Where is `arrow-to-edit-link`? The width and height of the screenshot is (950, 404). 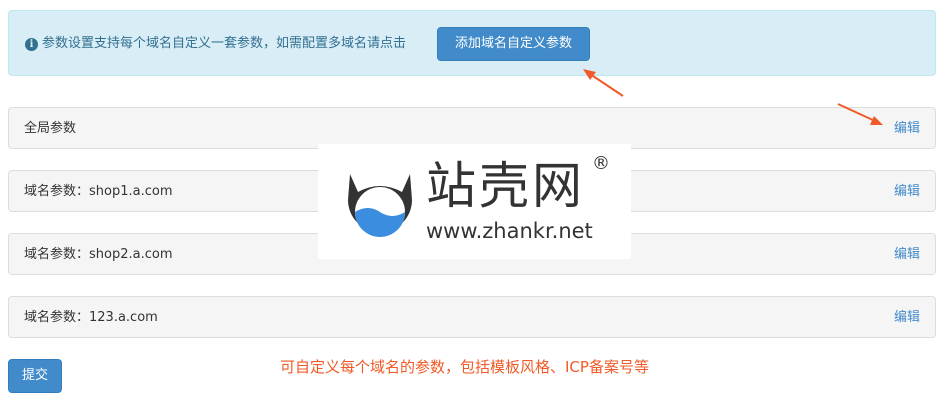
arrow-to-edit-link is located at coordinates (860, 114).